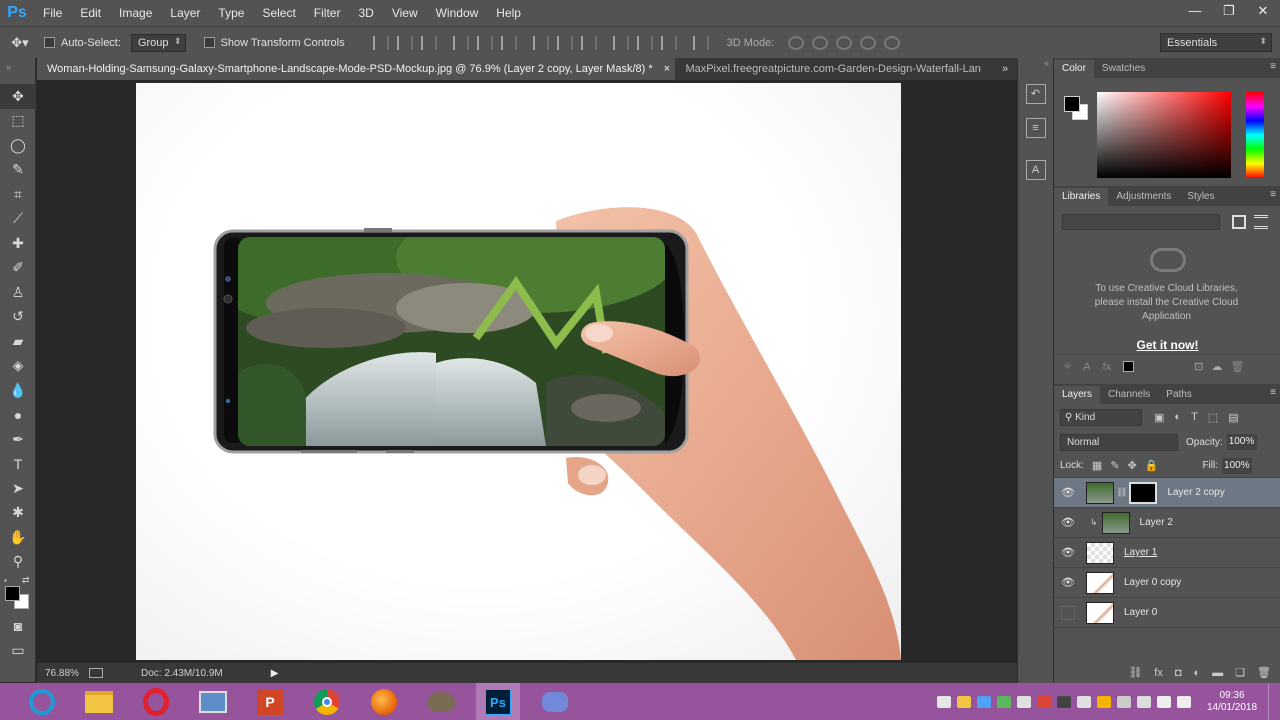 The width and height of the screenshot is (1280, 720). What do you see at coordinates (405, 13) in the screenshot?
I see `menu-view: View` at bounding box center [405, 13].